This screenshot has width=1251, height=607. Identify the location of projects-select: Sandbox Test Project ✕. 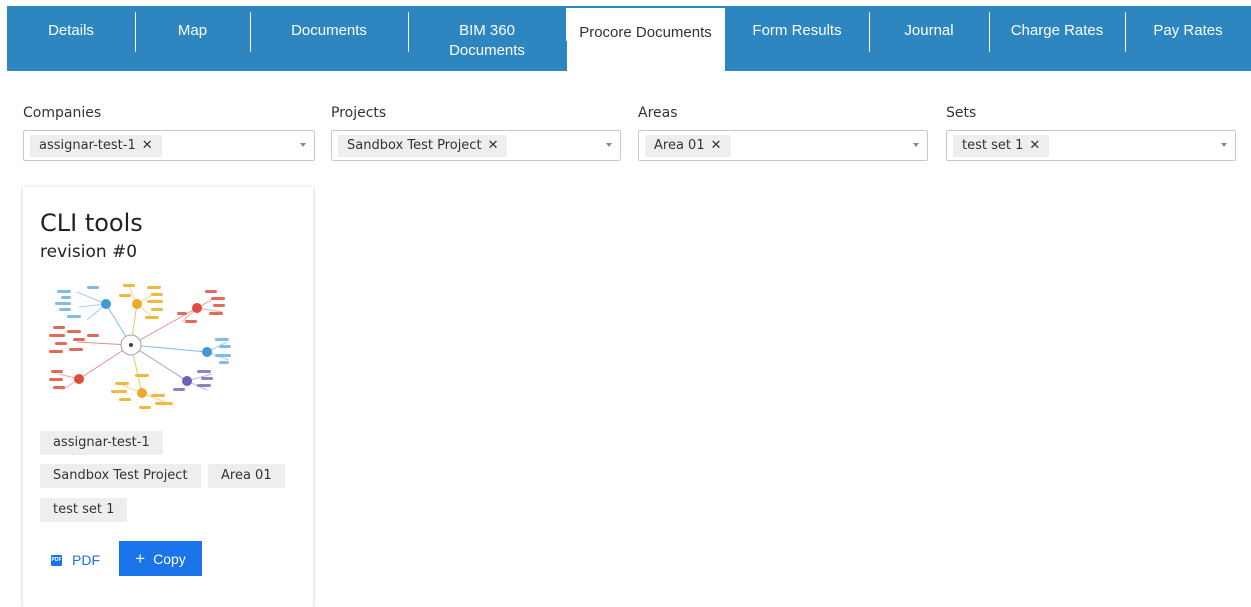
(476, 145).